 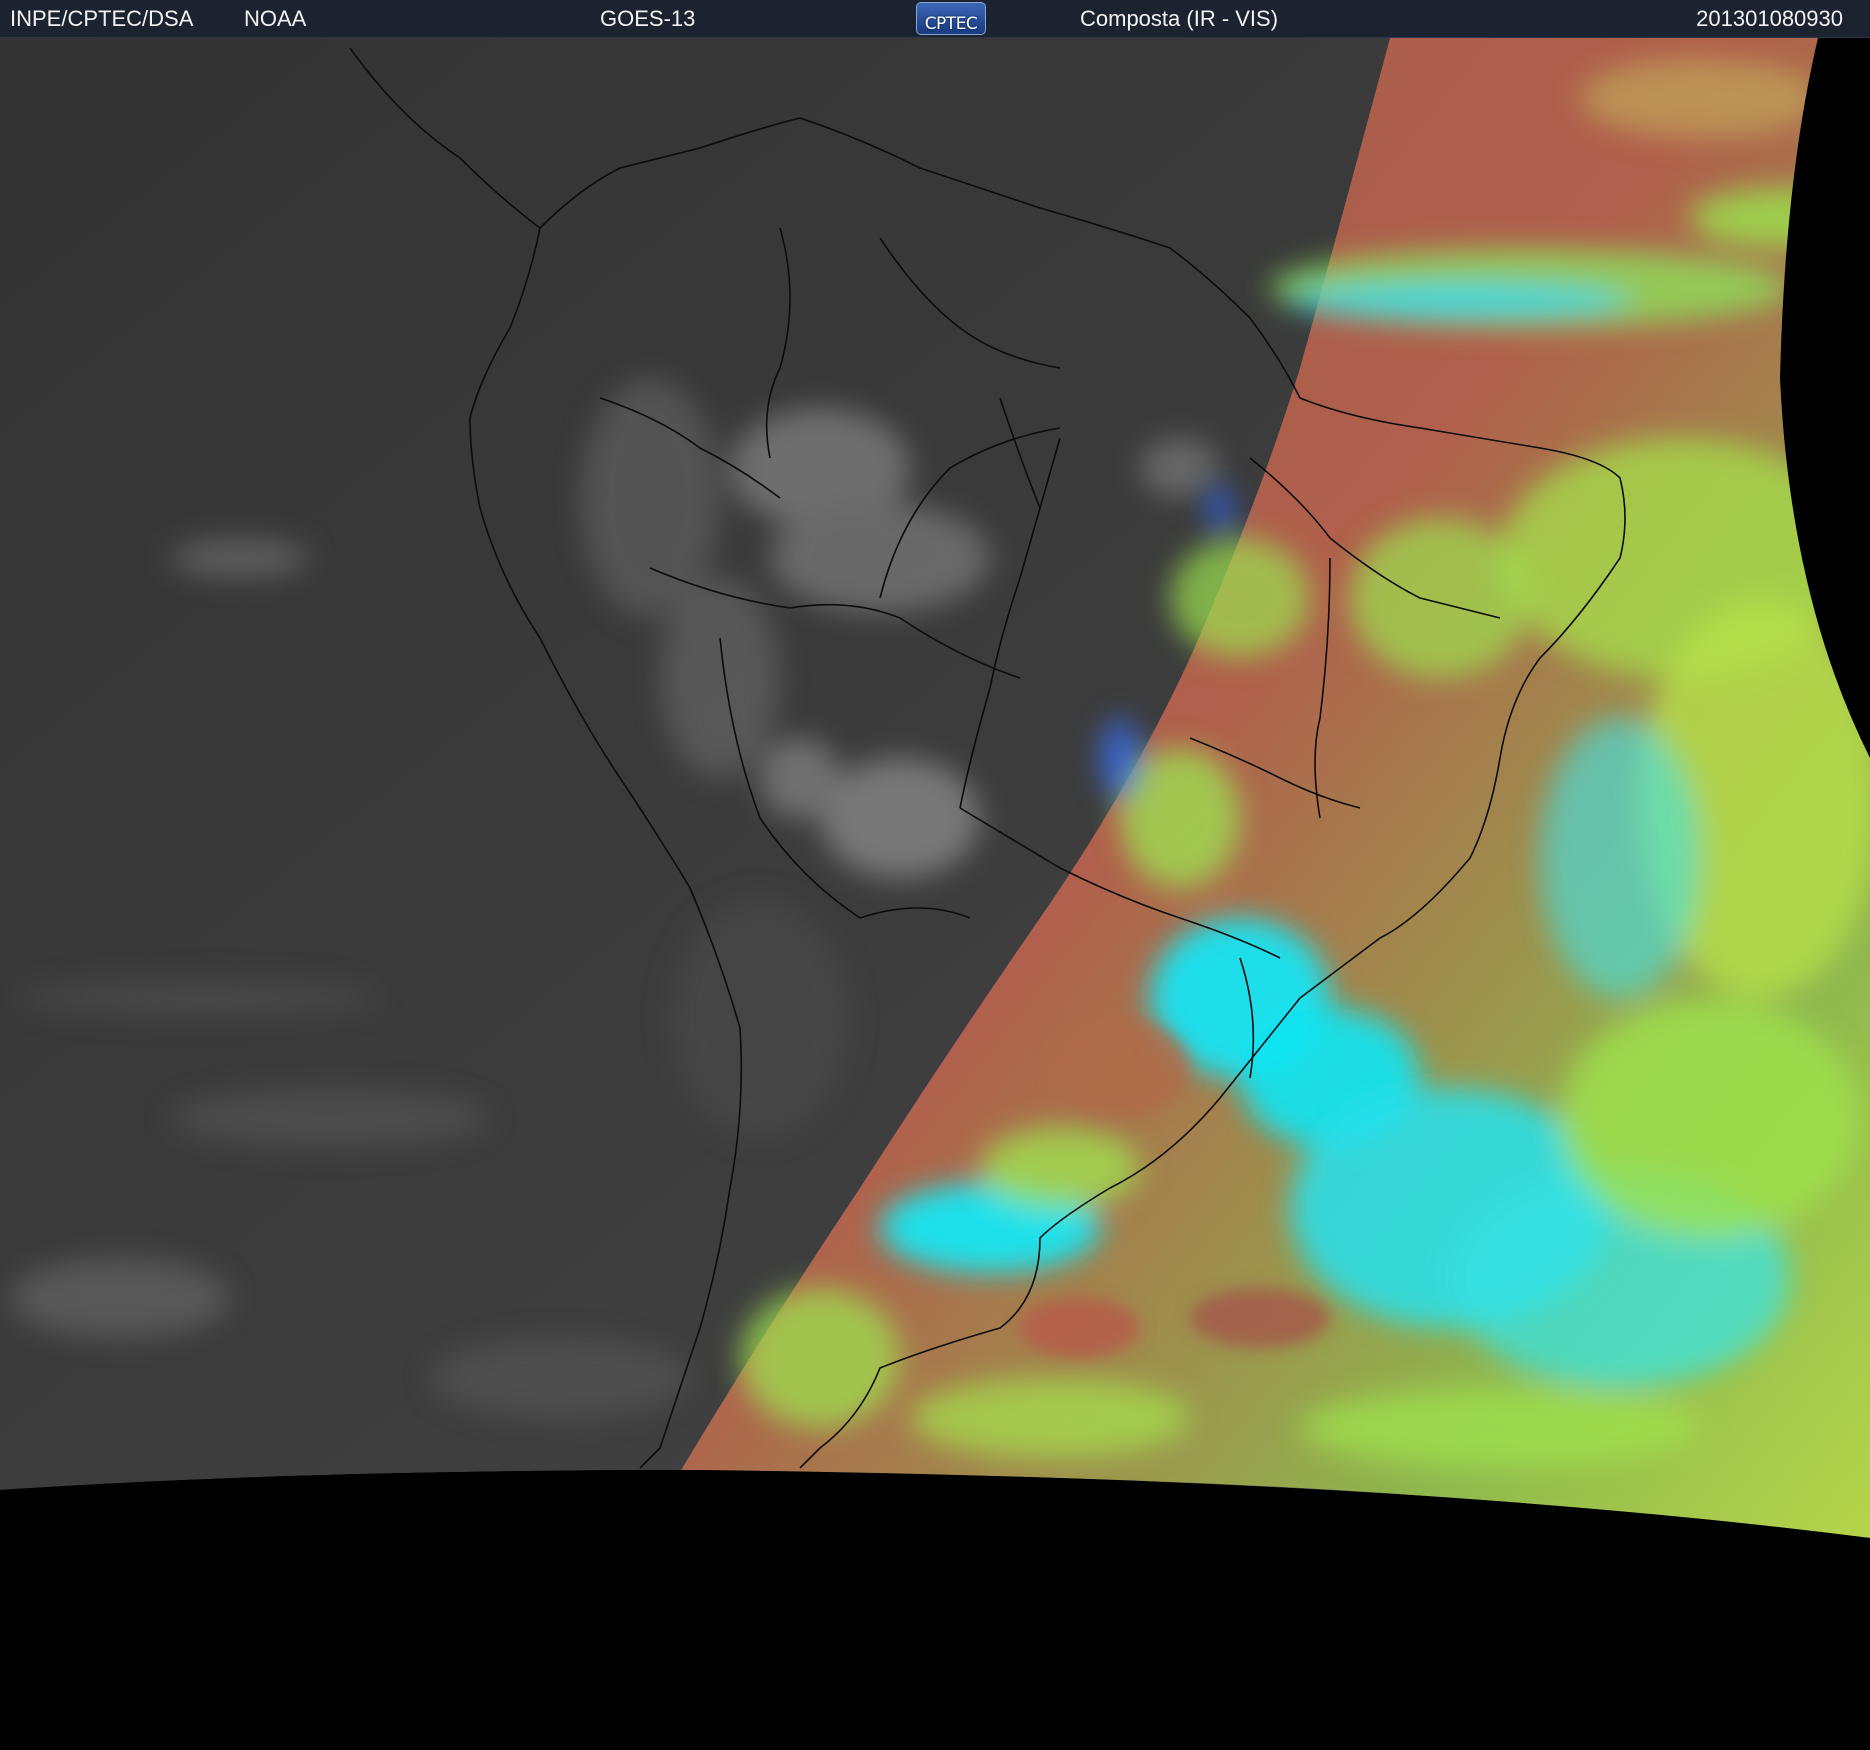 I want to click on cptec-logo-icon: CPTEC, so click(x=951, y=18).